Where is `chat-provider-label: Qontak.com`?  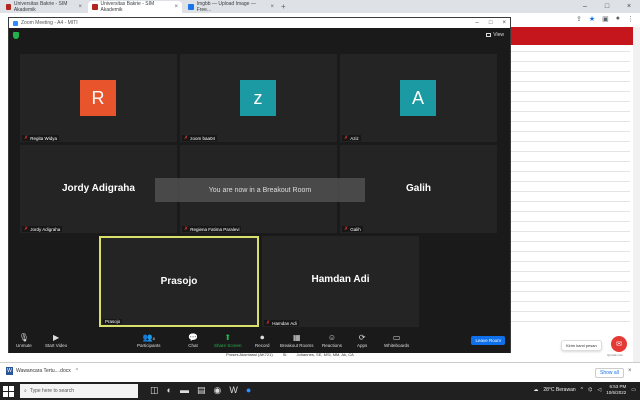
chat-provider-label: Qontak.com is located at coordinates (615, 355).